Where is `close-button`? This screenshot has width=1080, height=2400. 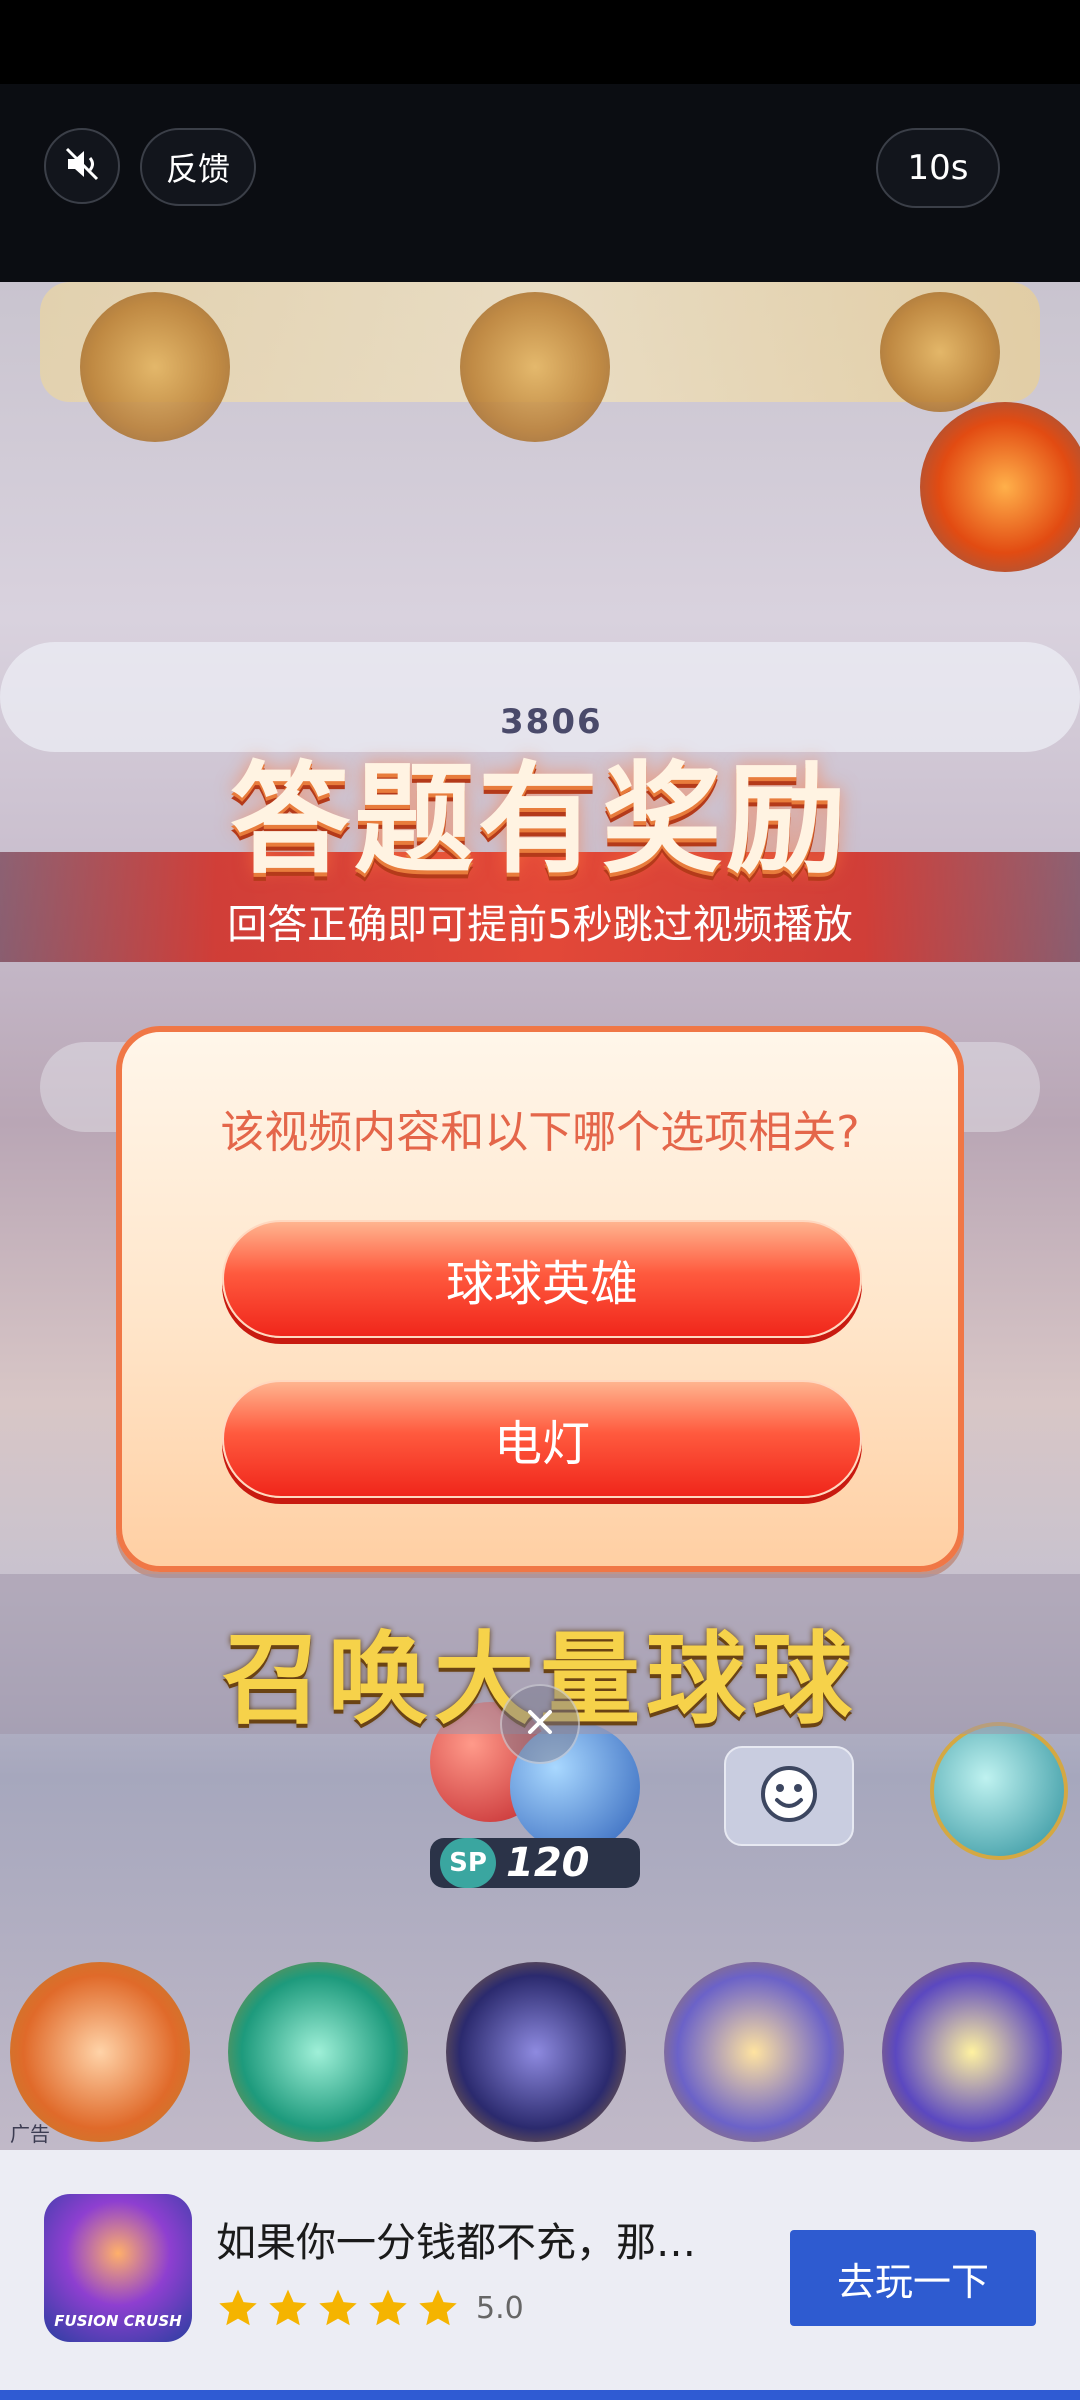
close-button is located at coordinates (540, 1724).